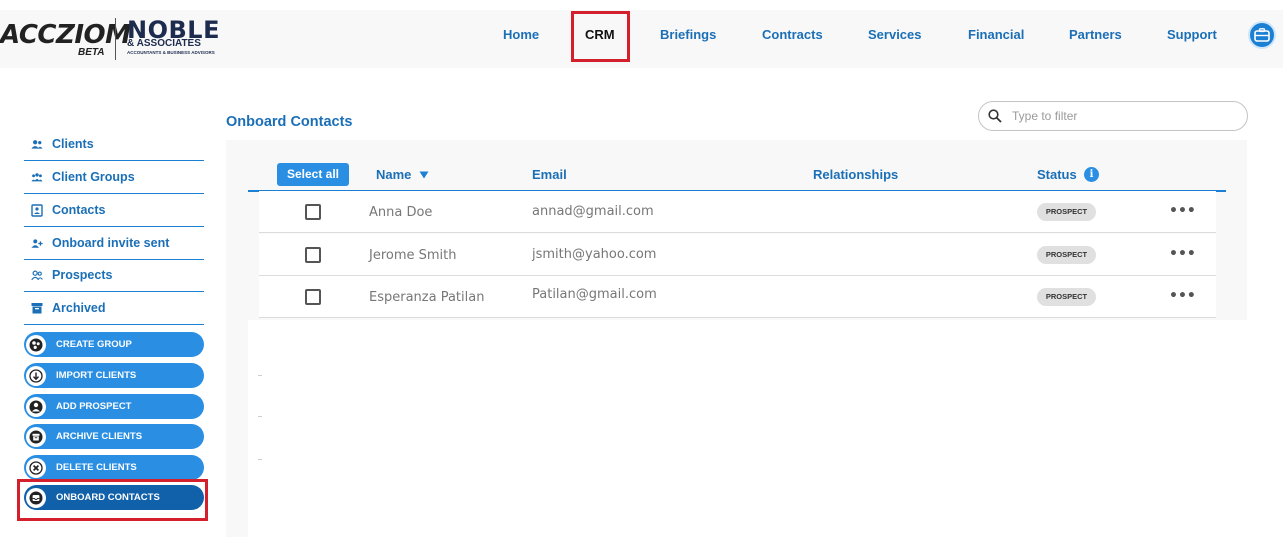 This screenshot has width=1283, height=537. What do you see at coordinates (94, 344) in the screenshot?
I see `action-label: CREATE GROUP` at bounding box center [94, 344].